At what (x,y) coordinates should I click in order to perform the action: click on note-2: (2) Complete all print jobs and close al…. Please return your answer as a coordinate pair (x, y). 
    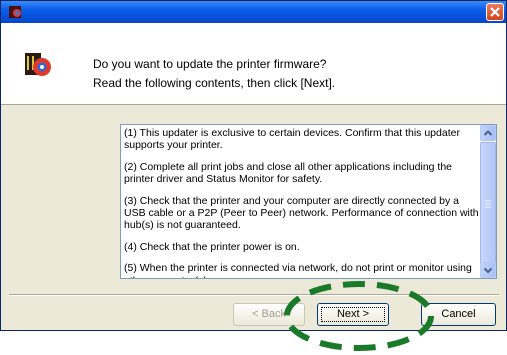
    Looking at the image, I should click on (288, 173).